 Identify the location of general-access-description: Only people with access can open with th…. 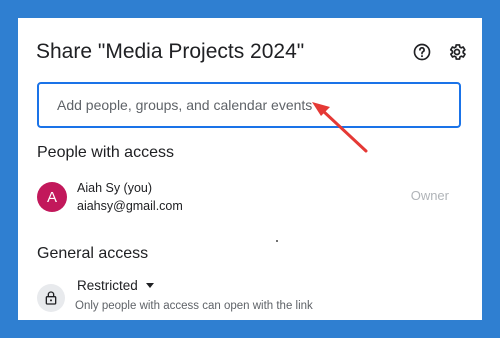
(194, 306).